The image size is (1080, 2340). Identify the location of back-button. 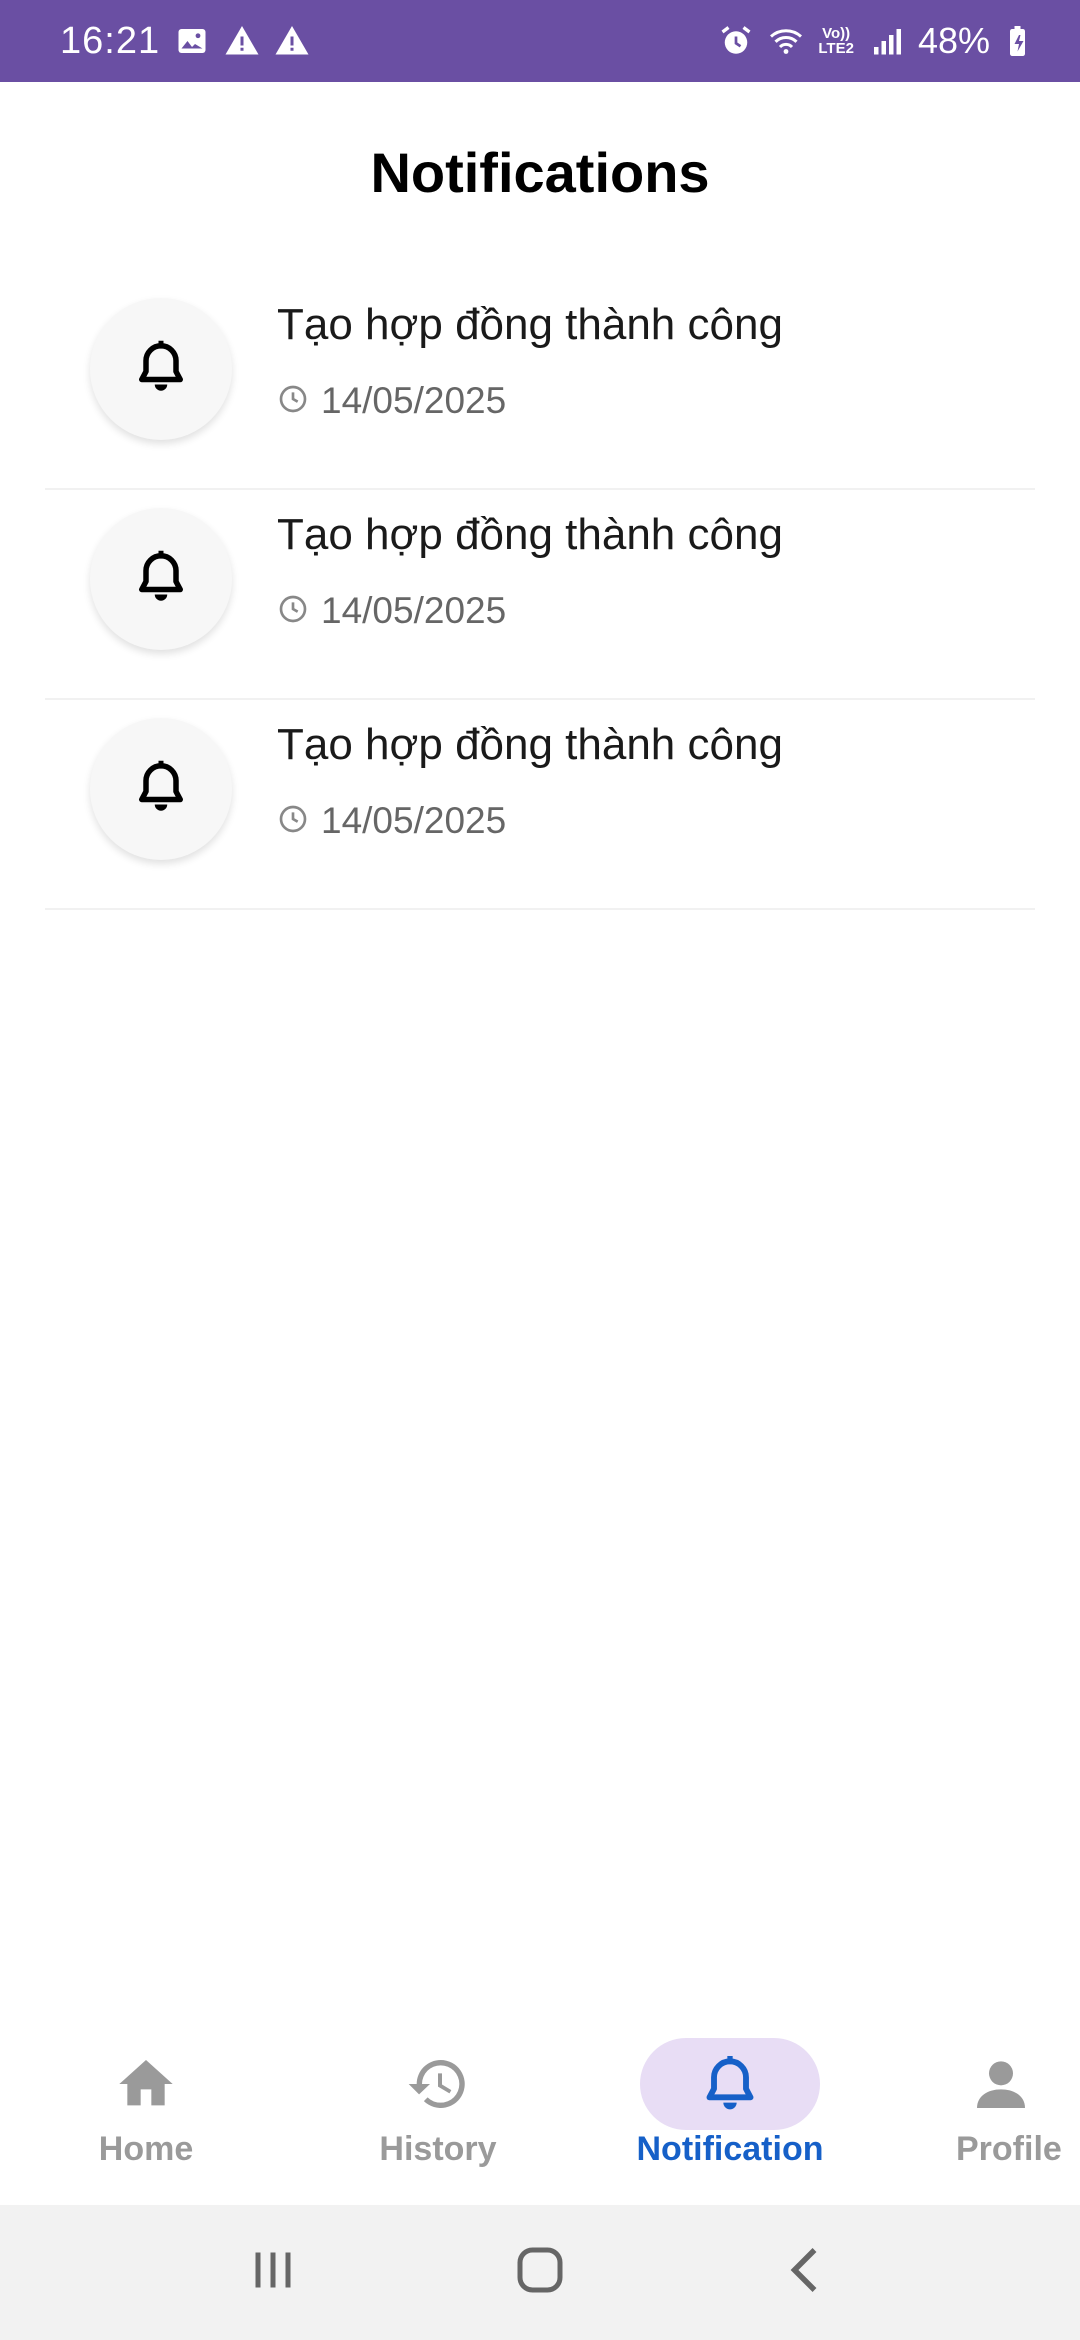
(807, 2273).